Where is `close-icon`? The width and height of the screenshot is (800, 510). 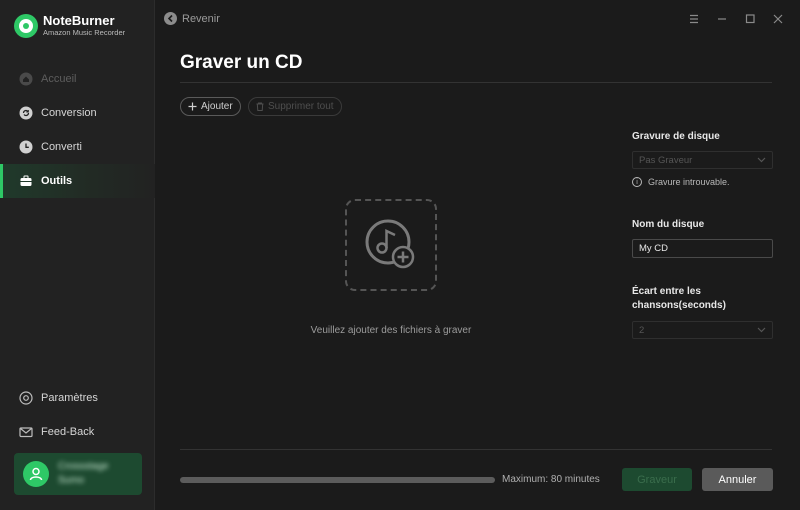
close-icon is located at coordinates (778, 19).